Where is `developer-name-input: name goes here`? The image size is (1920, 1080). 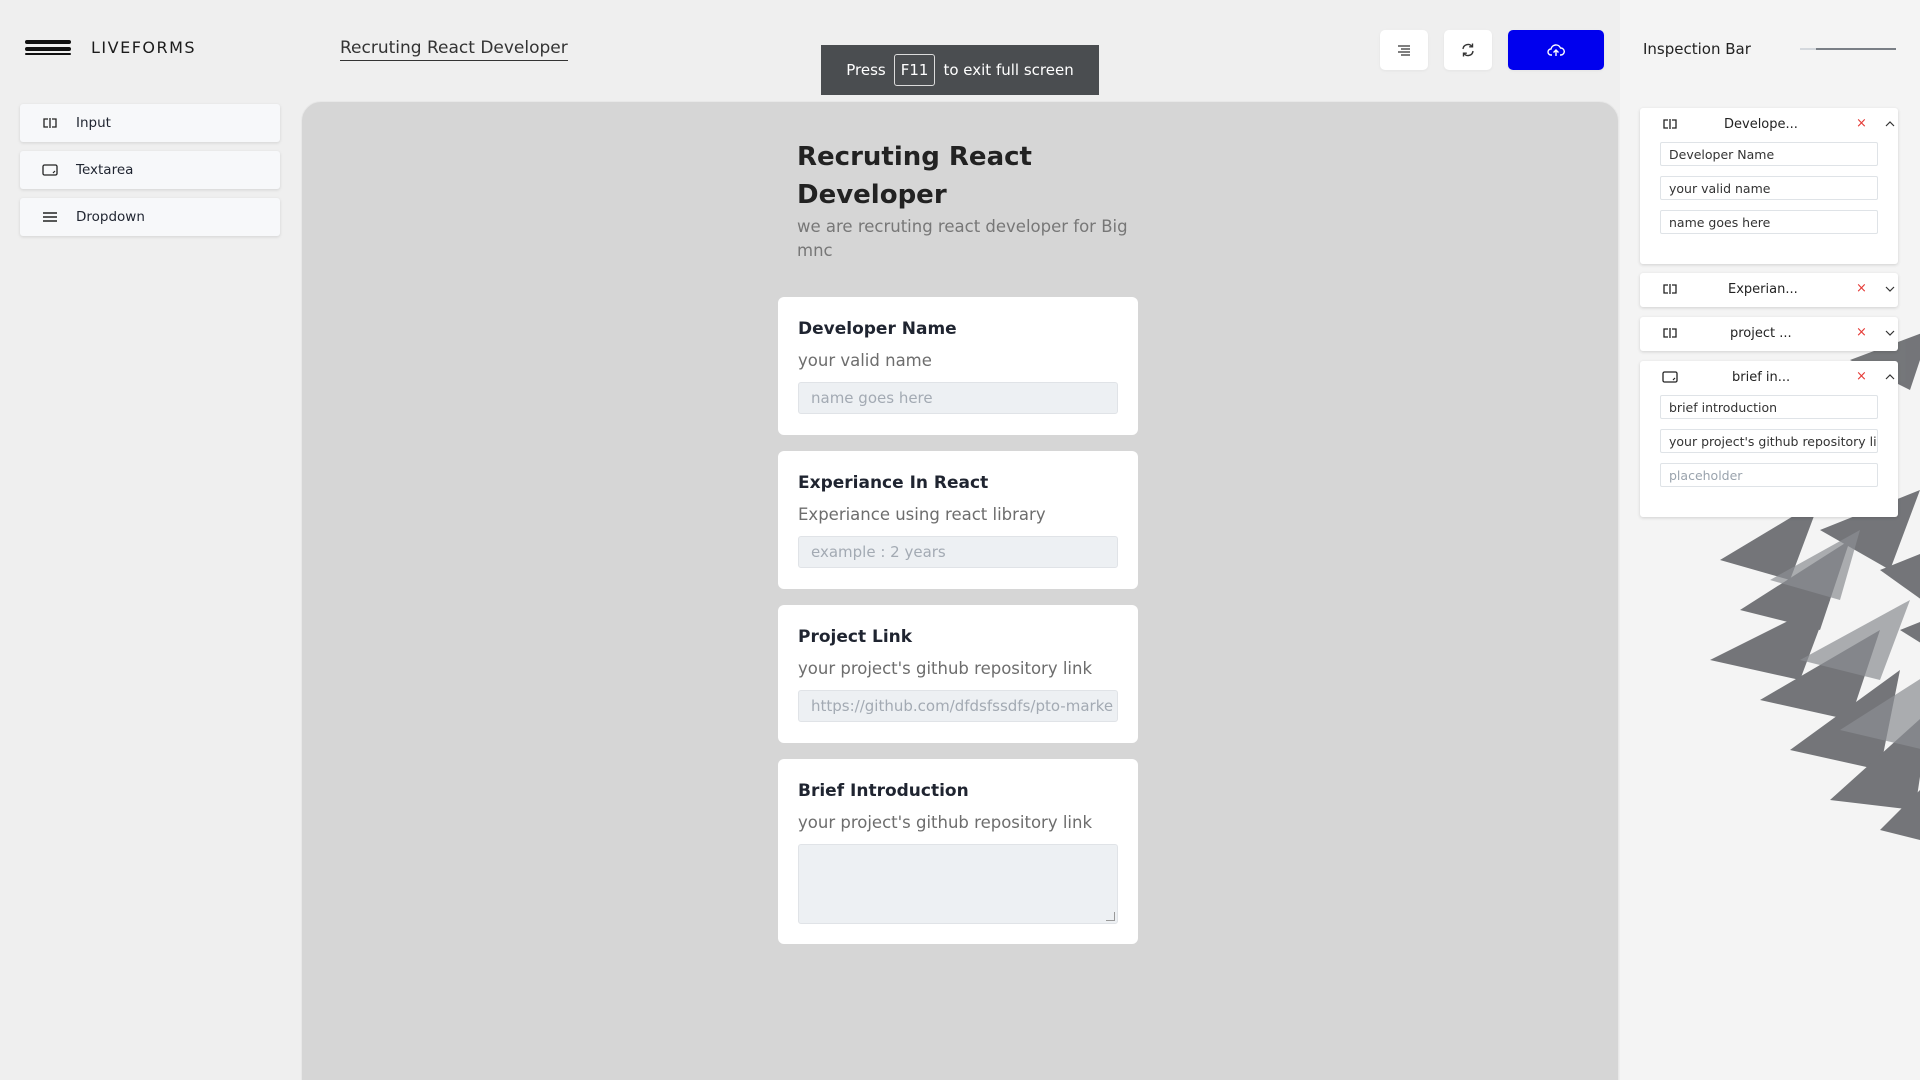
developer-name-input: name goes here is located at coordinates (958, 398).